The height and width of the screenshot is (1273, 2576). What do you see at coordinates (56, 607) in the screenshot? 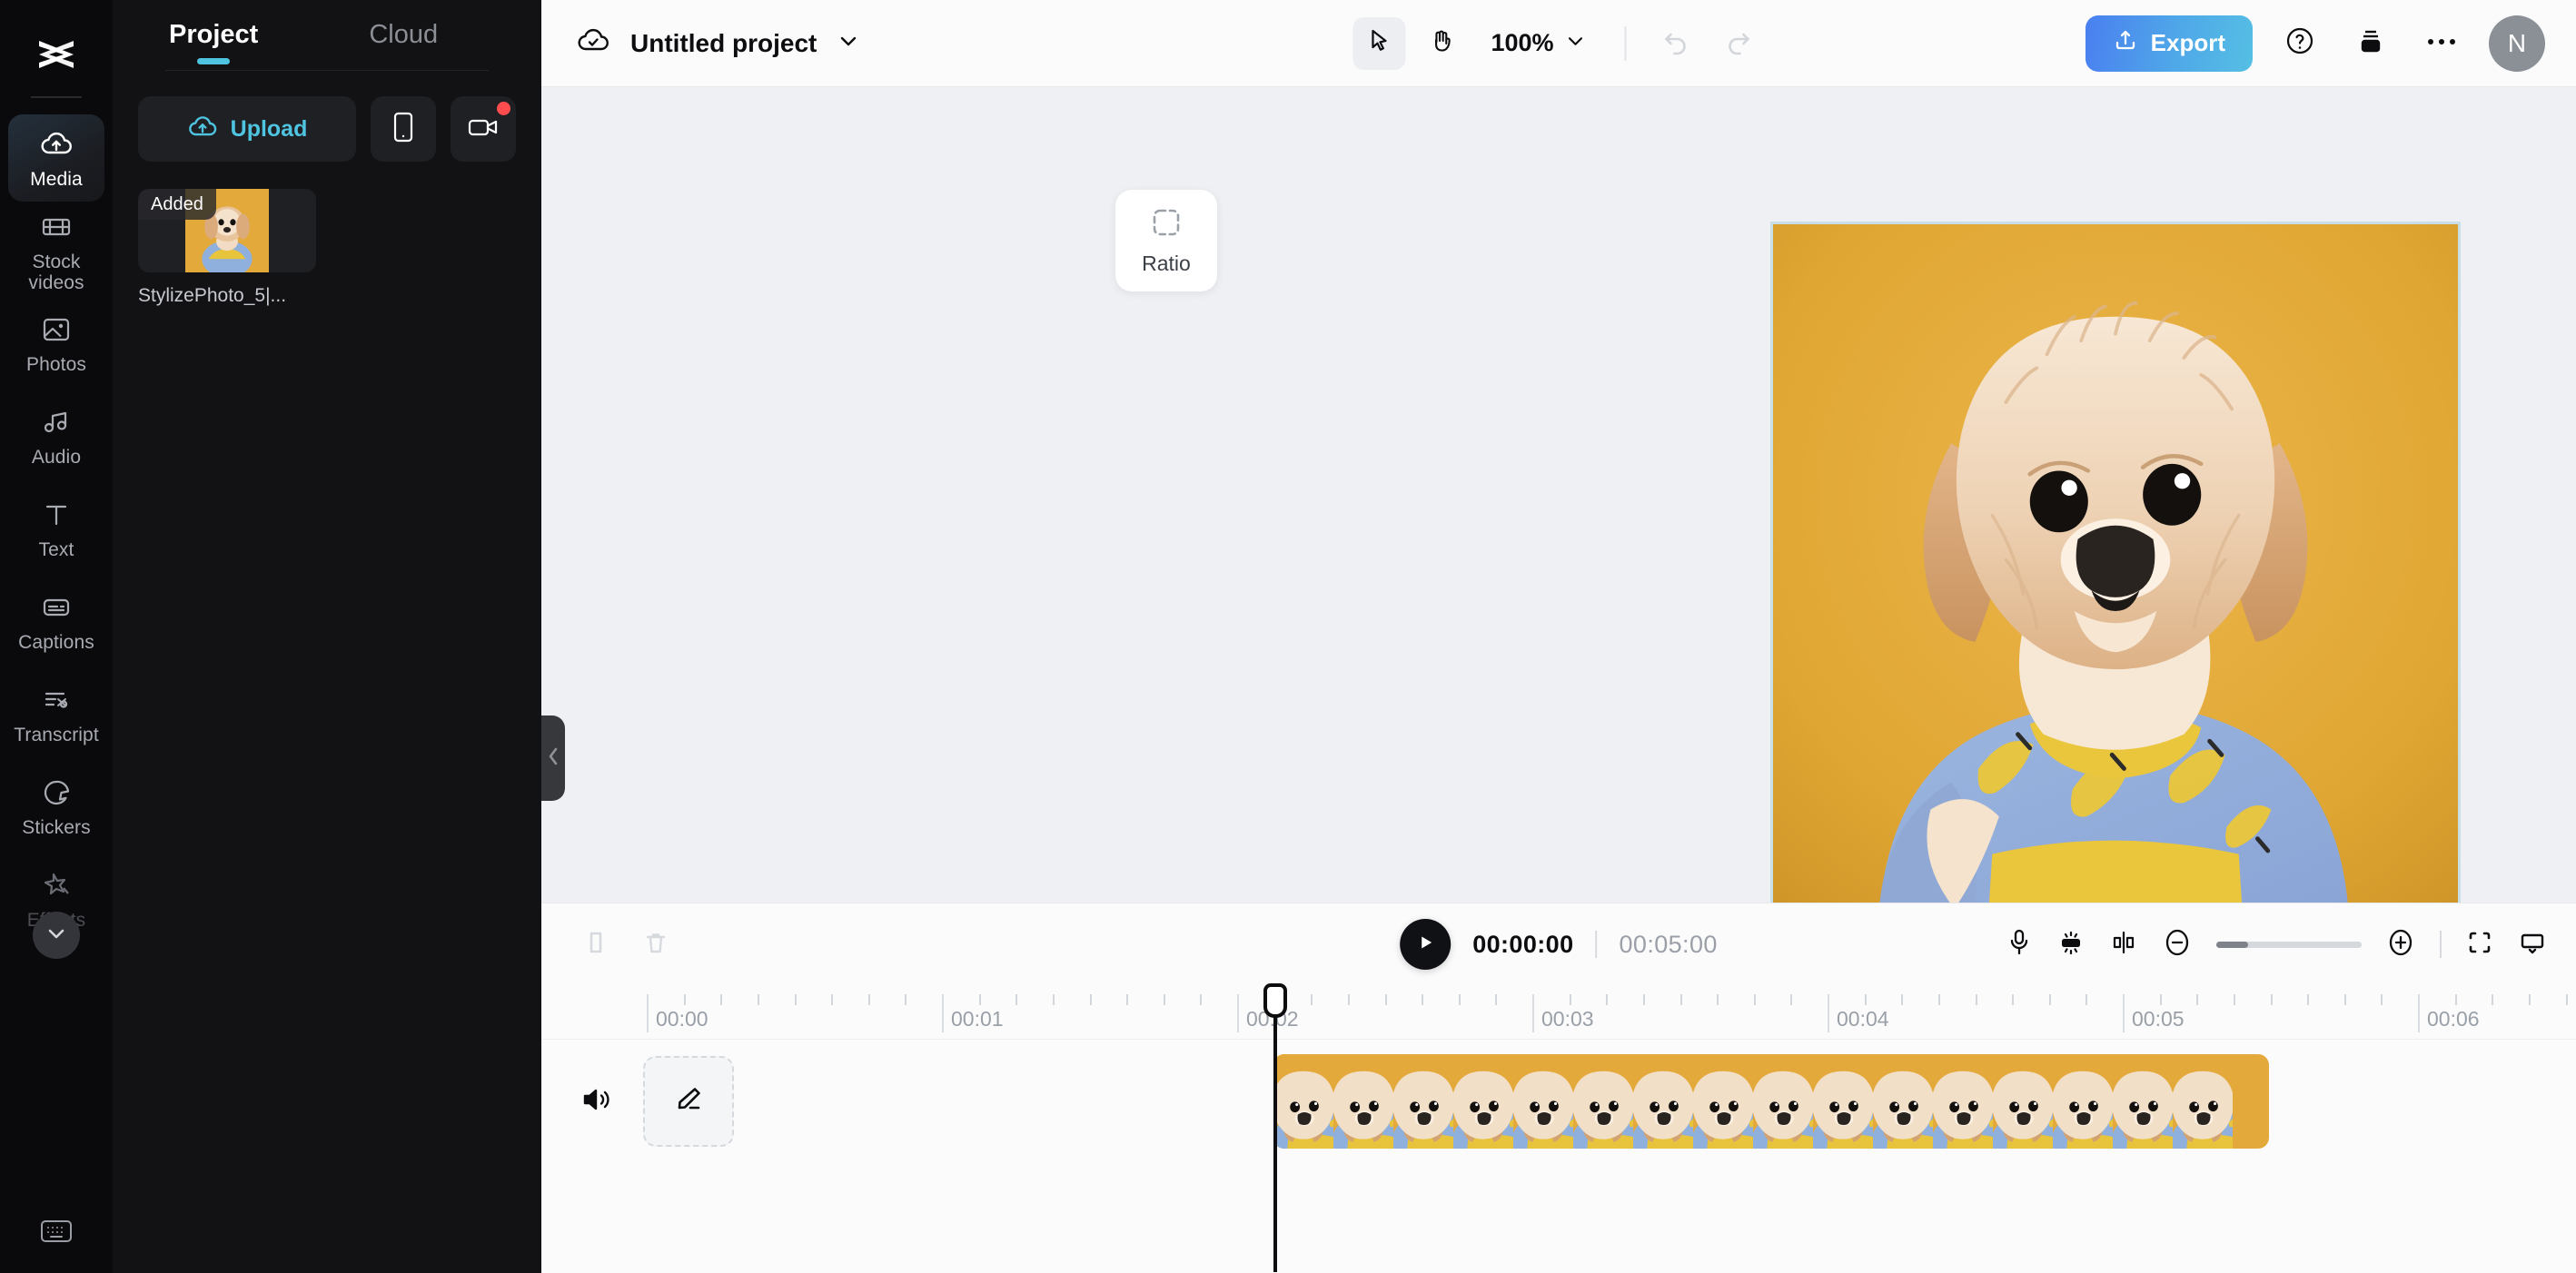
I see `captions-icon` at bounding box center [56, 607].